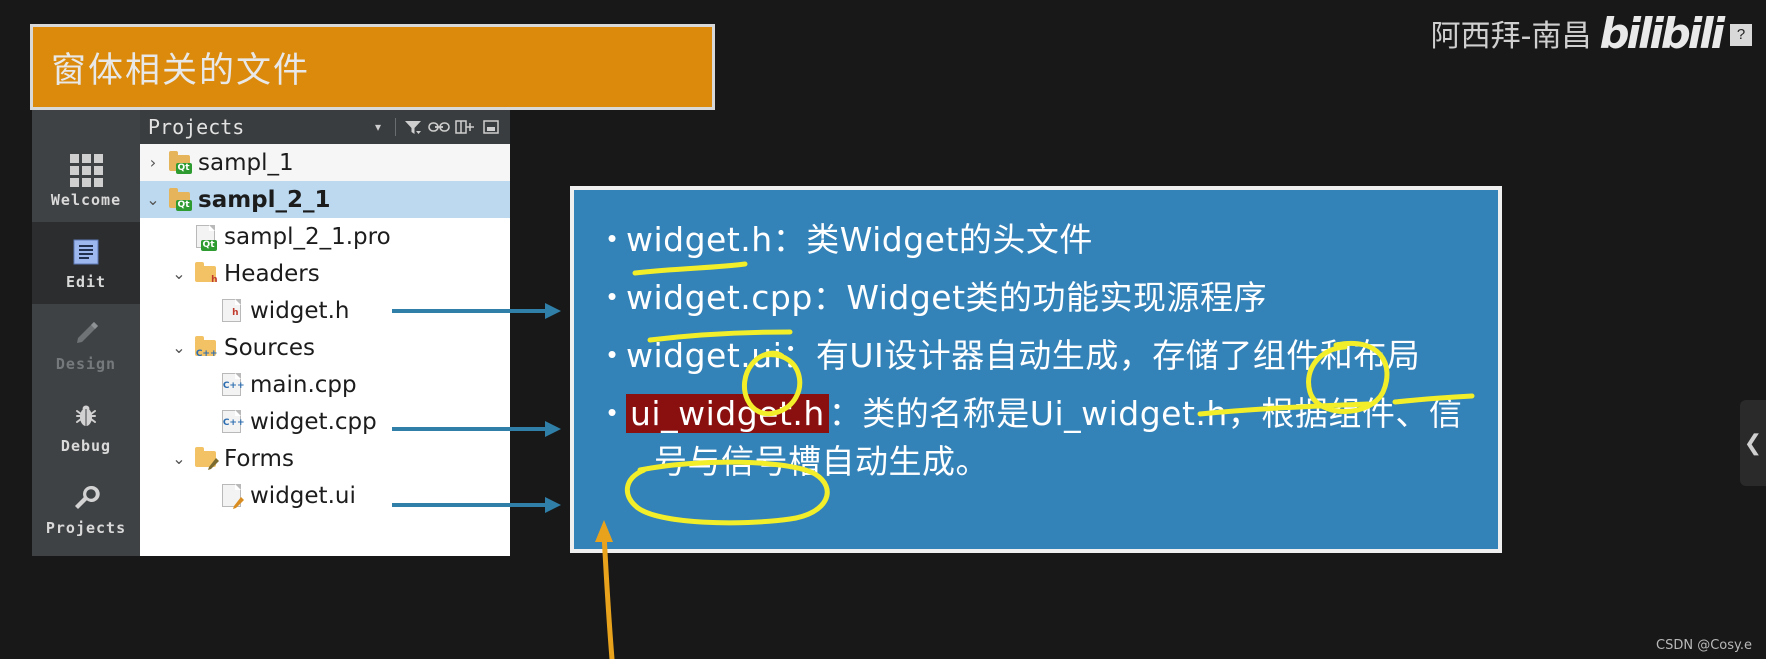  Describe the element at coordinates (205, 458) in the screenshot. I see `forms-folder-icon` at that location.